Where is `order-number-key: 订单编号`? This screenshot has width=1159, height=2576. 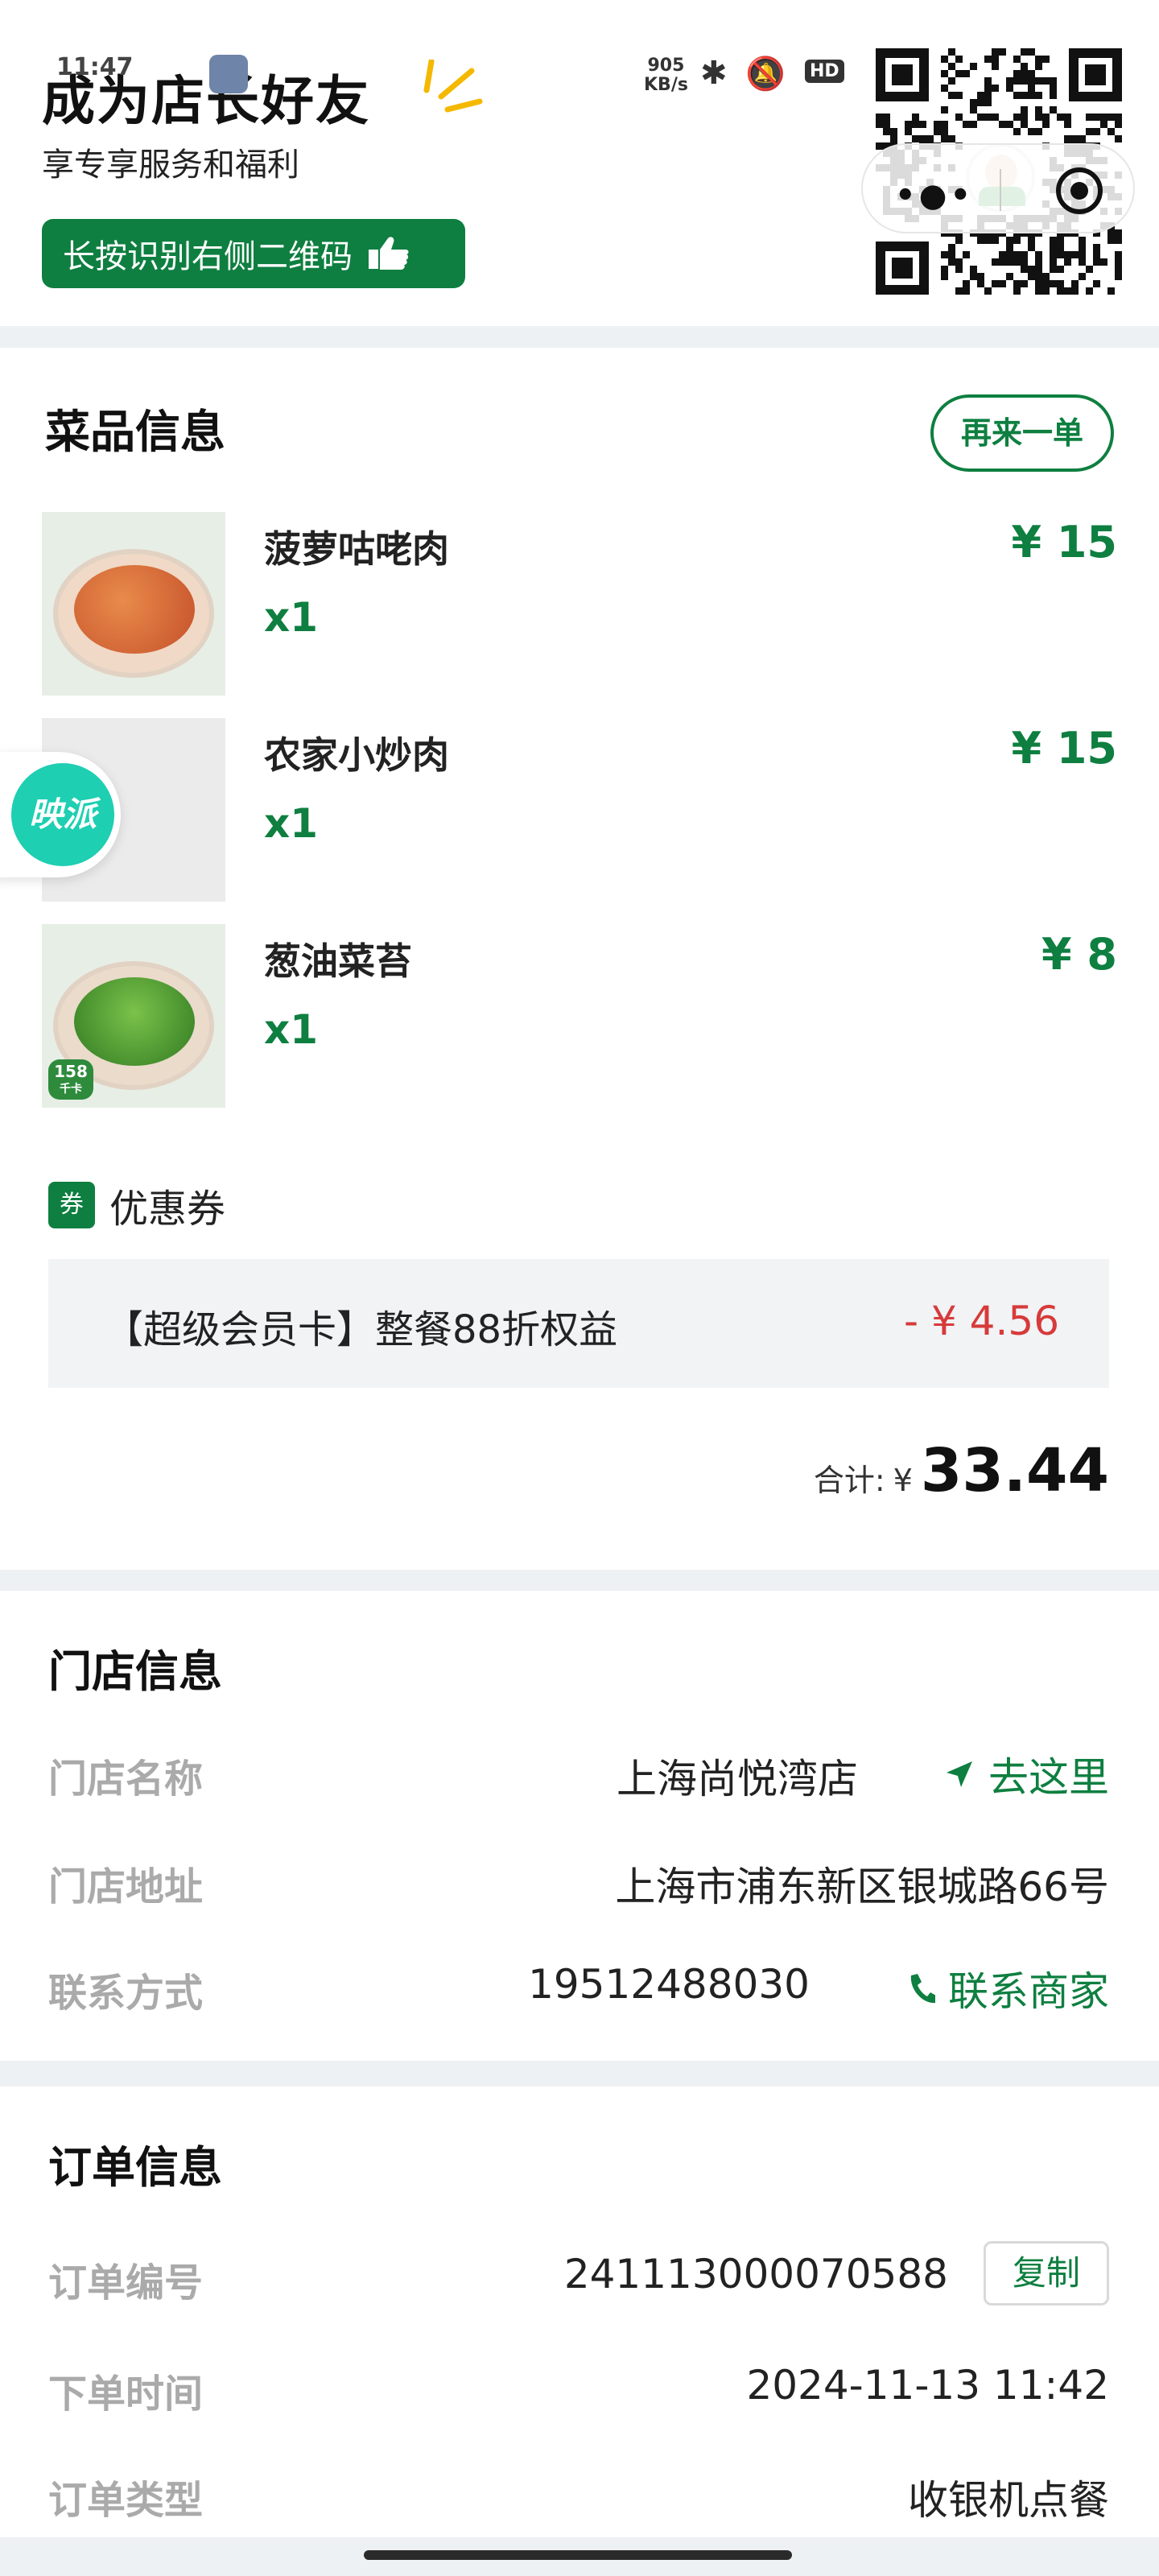
order-number-key: 订单编号 is located at coordinates (126, 2283).